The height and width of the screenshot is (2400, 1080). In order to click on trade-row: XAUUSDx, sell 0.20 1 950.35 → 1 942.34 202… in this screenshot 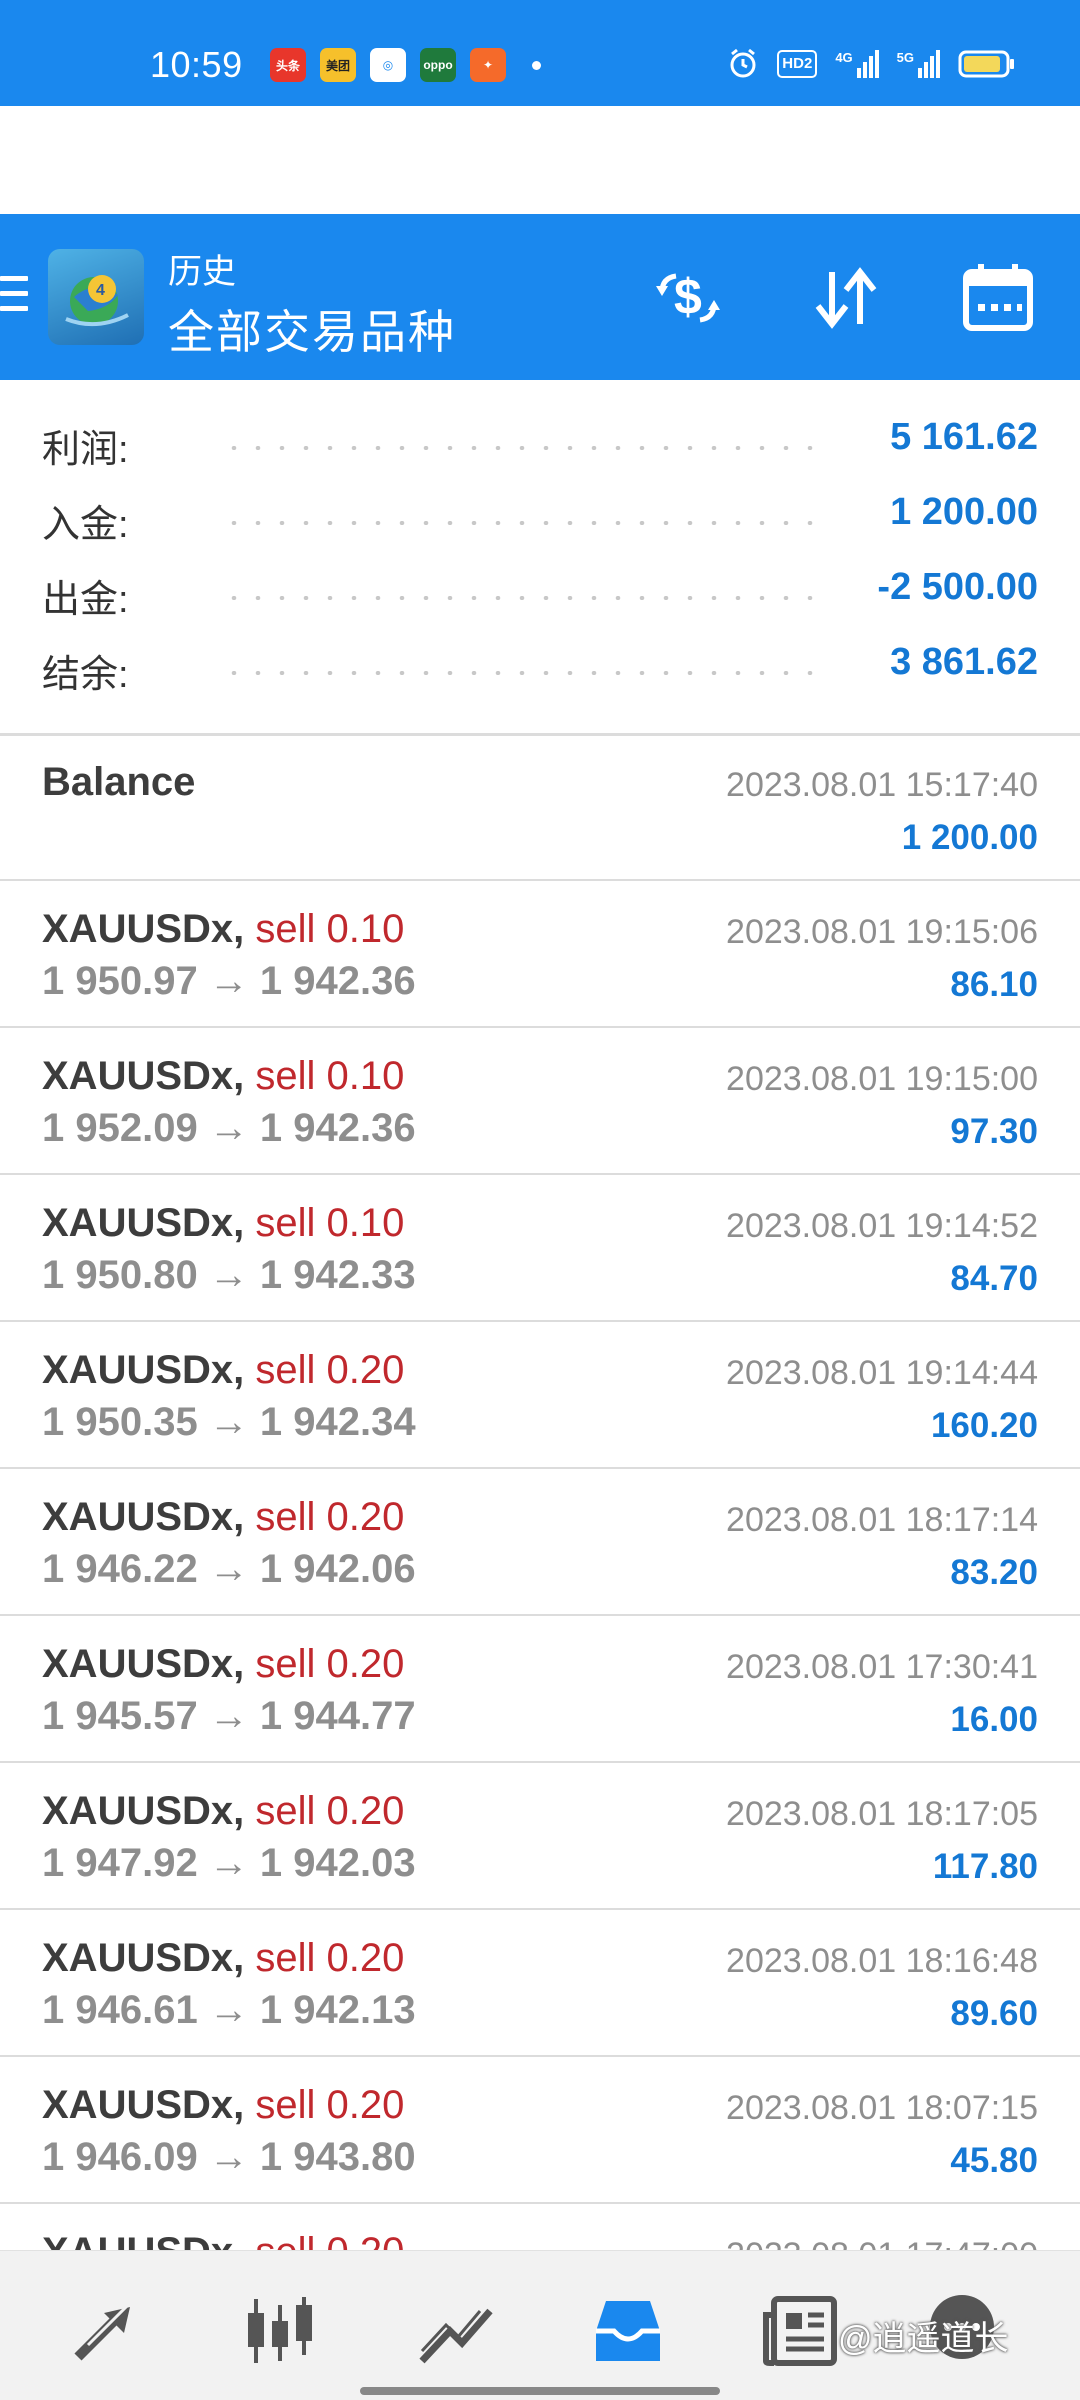, I will do `click(540, 1395)`.